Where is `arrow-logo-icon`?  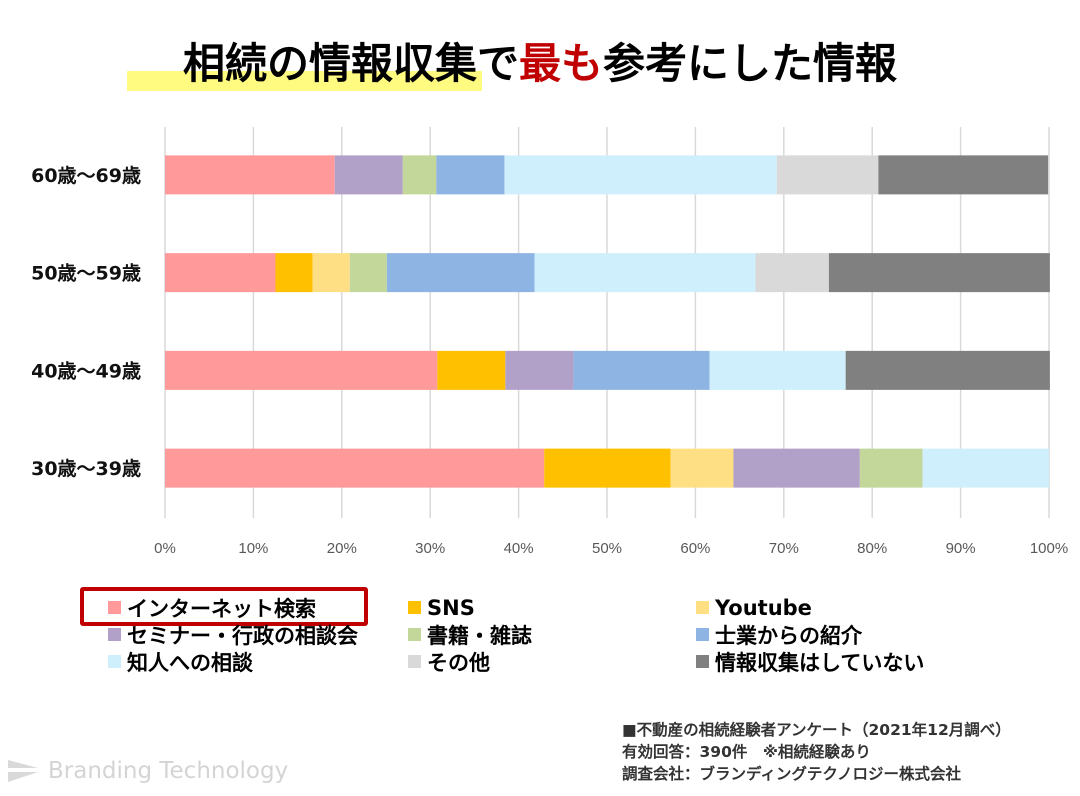 arrow-logo-icon is located at coordinates (23, 771).